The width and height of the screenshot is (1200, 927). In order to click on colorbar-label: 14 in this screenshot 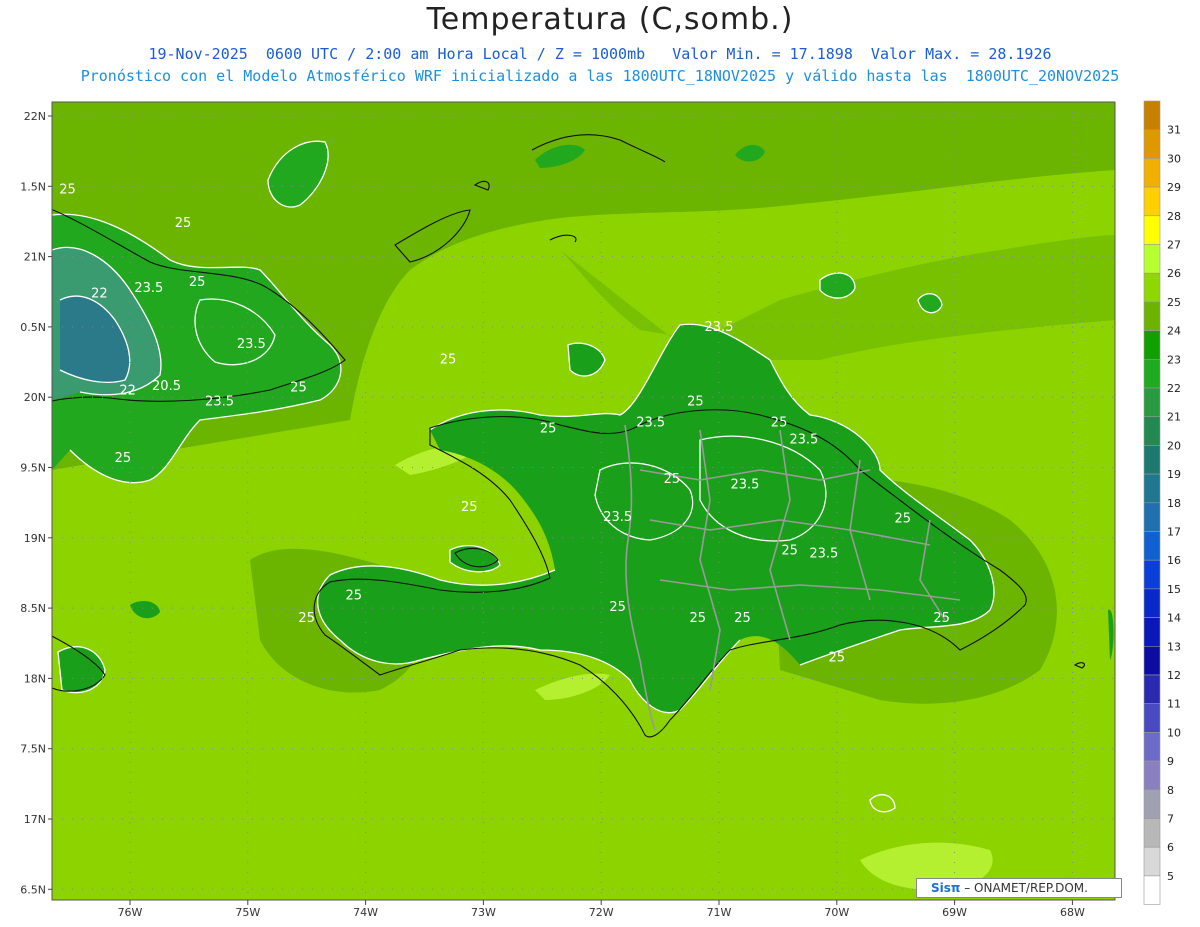, I will do `click(1174, 618)`.